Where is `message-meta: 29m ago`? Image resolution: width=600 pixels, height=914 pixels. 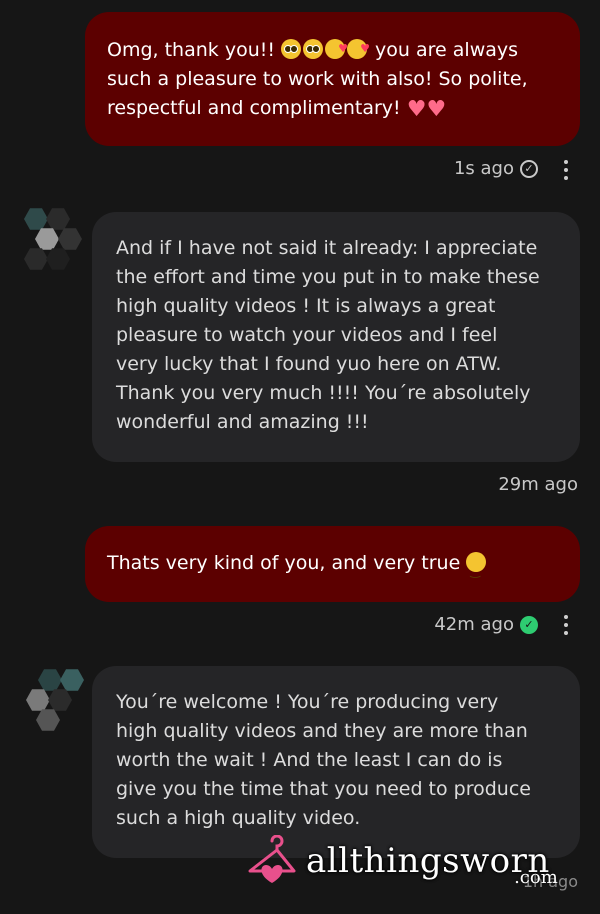 message-meta: 29m ago is located at coordinates (538, 484).